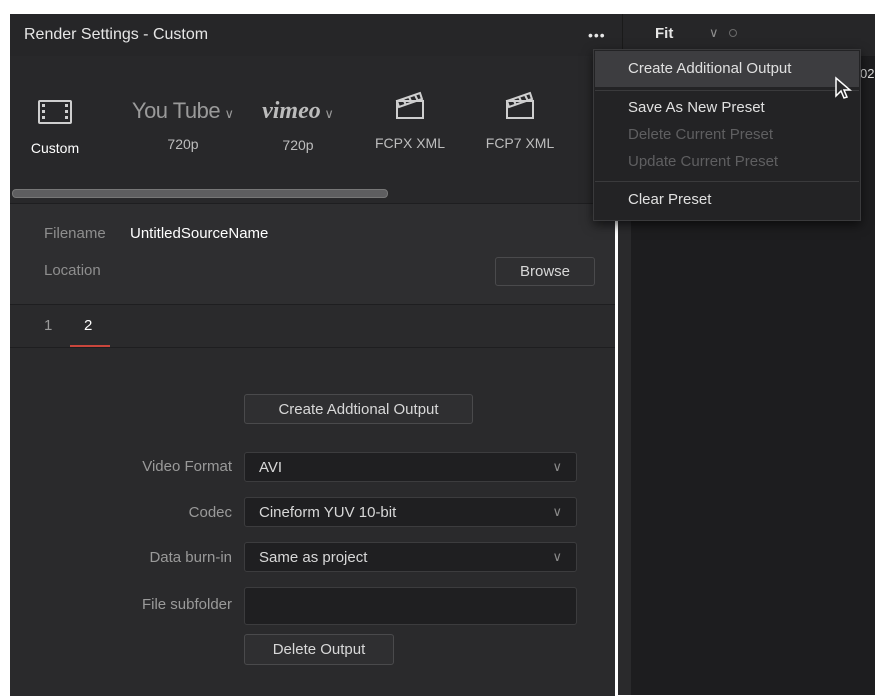 The image size is (875, 696). Describe the element at coordinates (116, 34) in the screenshot. I see `window-title: Render Settings - Custom` at that location.